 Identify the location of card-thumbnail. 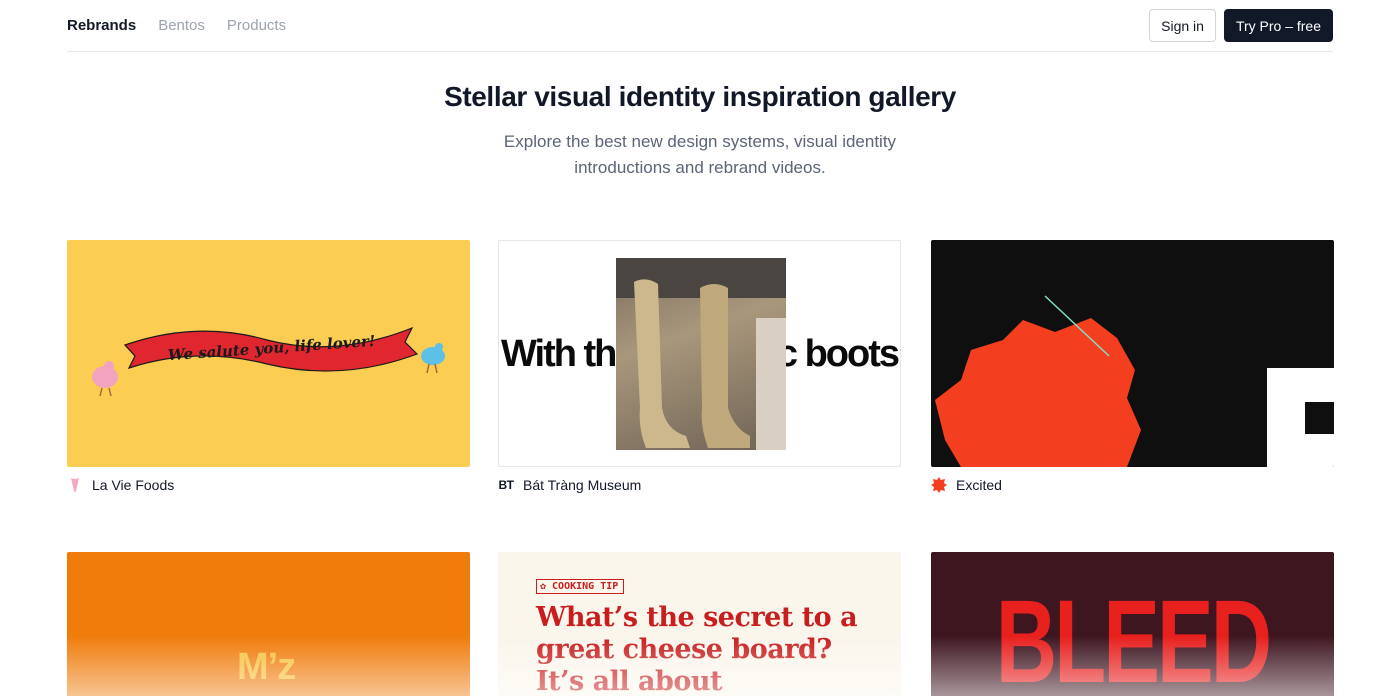
(1132, 353).